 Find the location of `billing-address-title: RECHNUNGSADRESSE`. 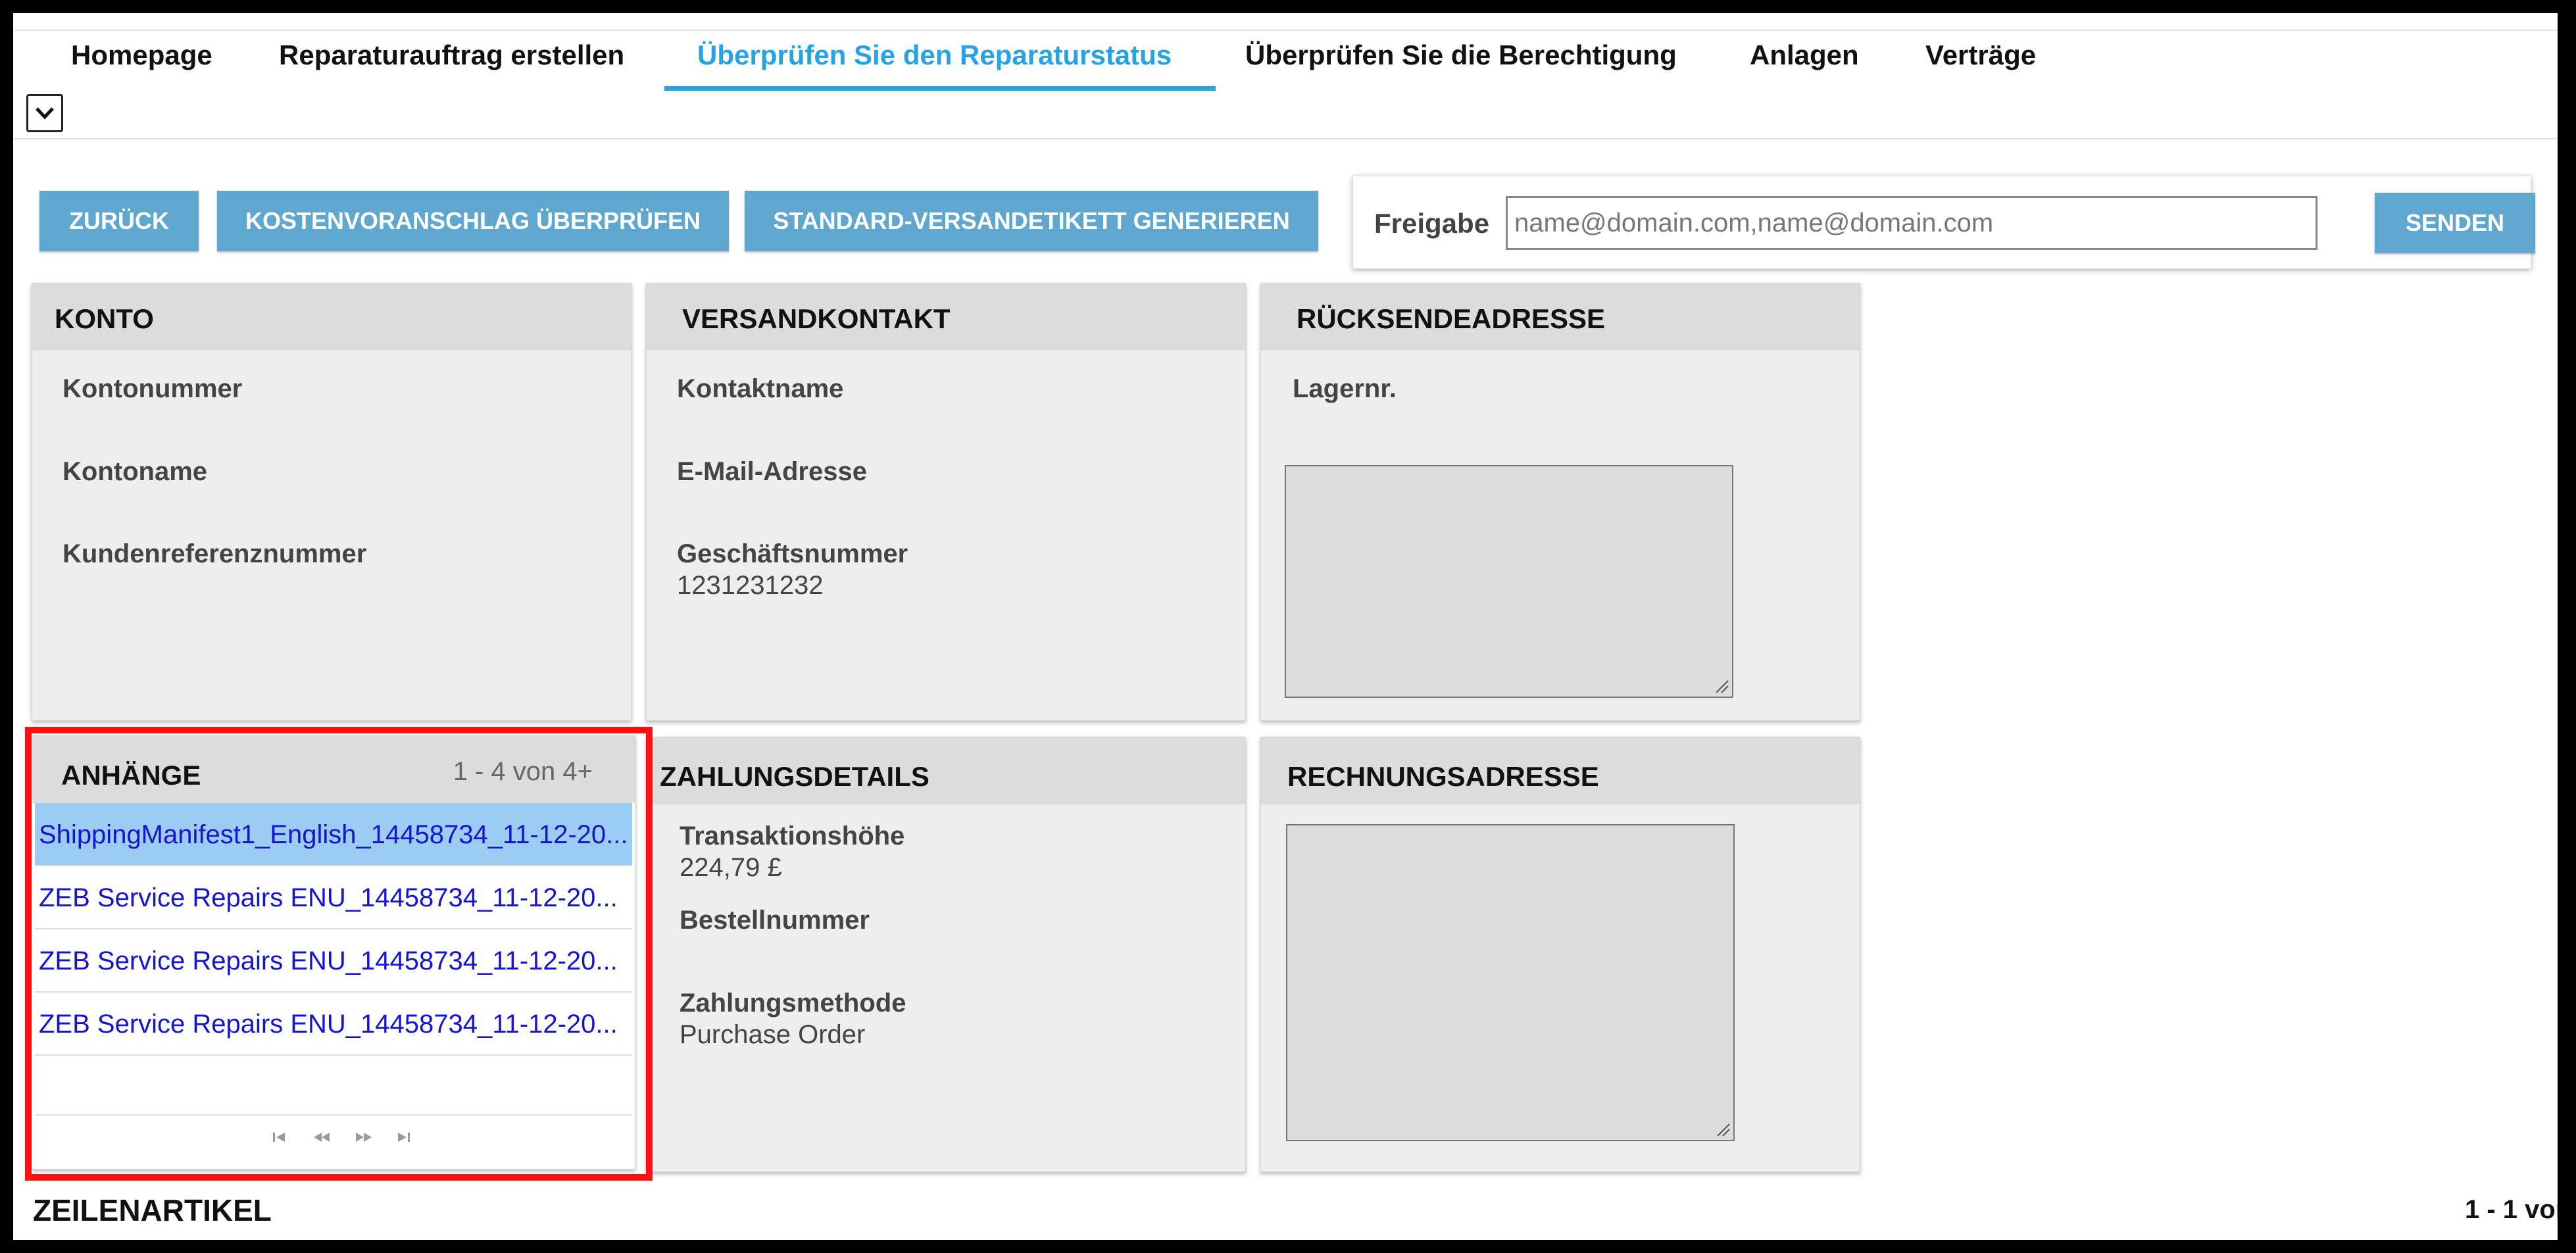

billing-address-title: RECHNUNGSADRESSE is located at coordinates (1443, 776).